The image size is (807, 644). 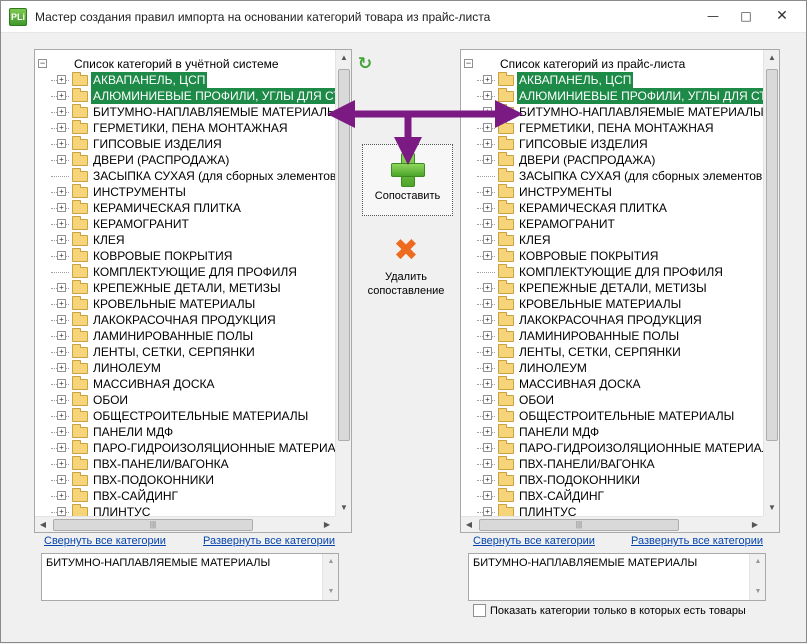 I want to click on memo-scrollbar: ▲ ▼, so click(x=757, y=577).